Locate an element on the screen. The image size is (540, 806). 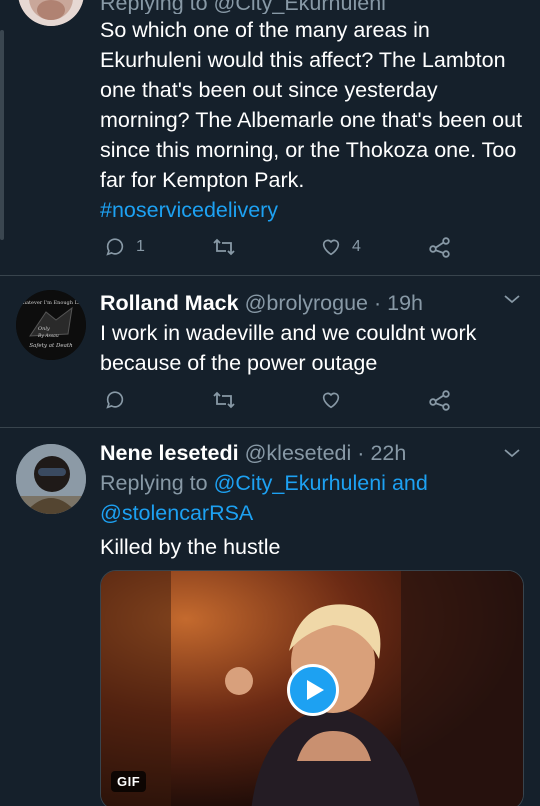
avatar-text-top: Whatever I'm Enough Life is located at coordinates (51, 303).